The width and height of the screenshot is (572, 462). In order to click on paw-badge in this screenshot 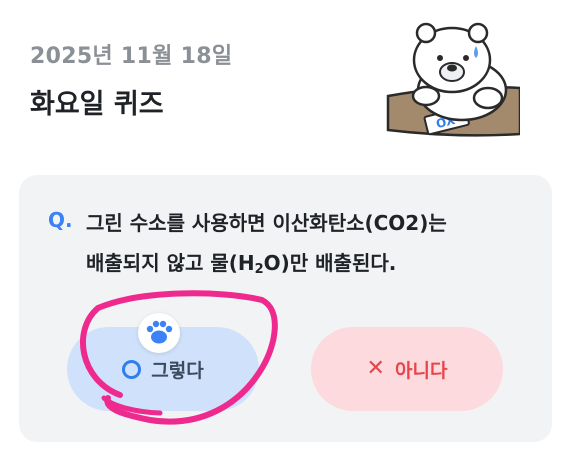, I will do `click(159, 333)`.